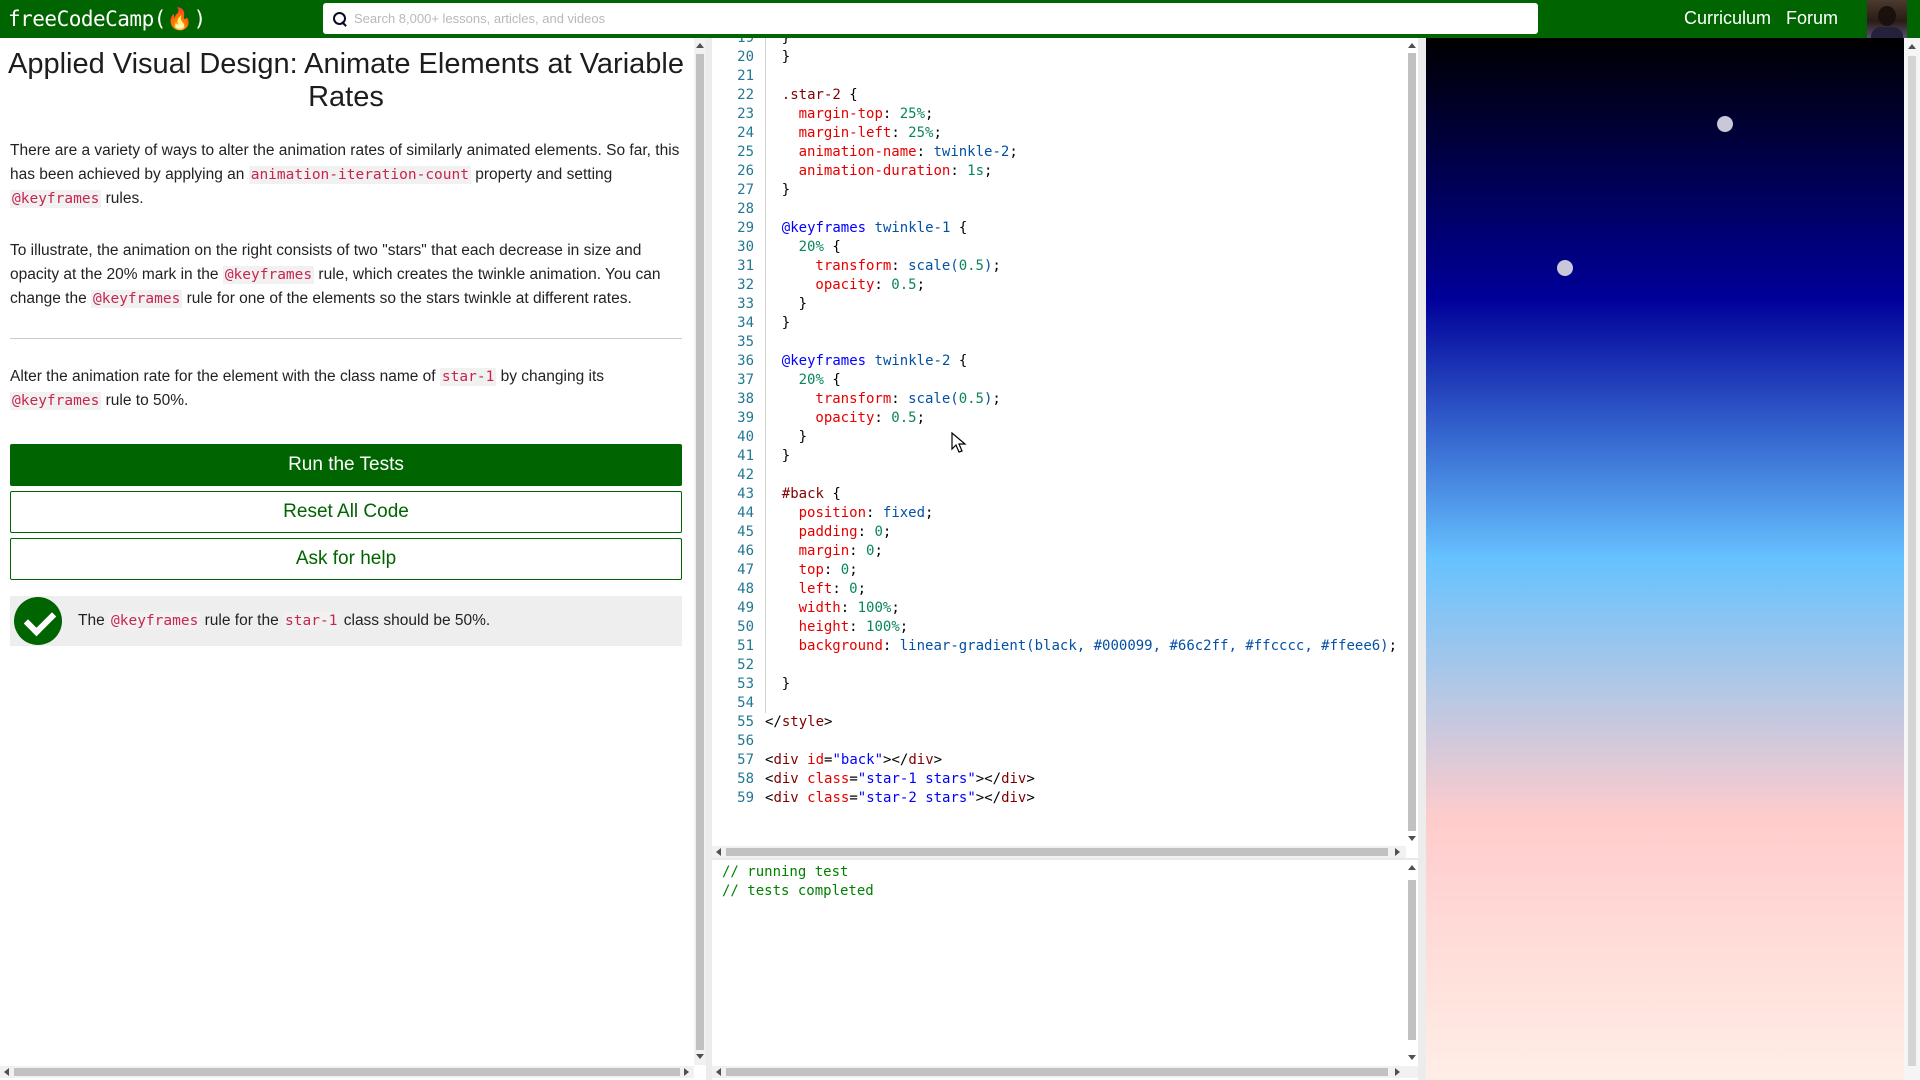 Image resolution: width=1920 pixels, height=1080 pixels. Describe the element at coordinates (6, 1072) in the screenshot. I see `scroll-left-arrow-icon` at that location.